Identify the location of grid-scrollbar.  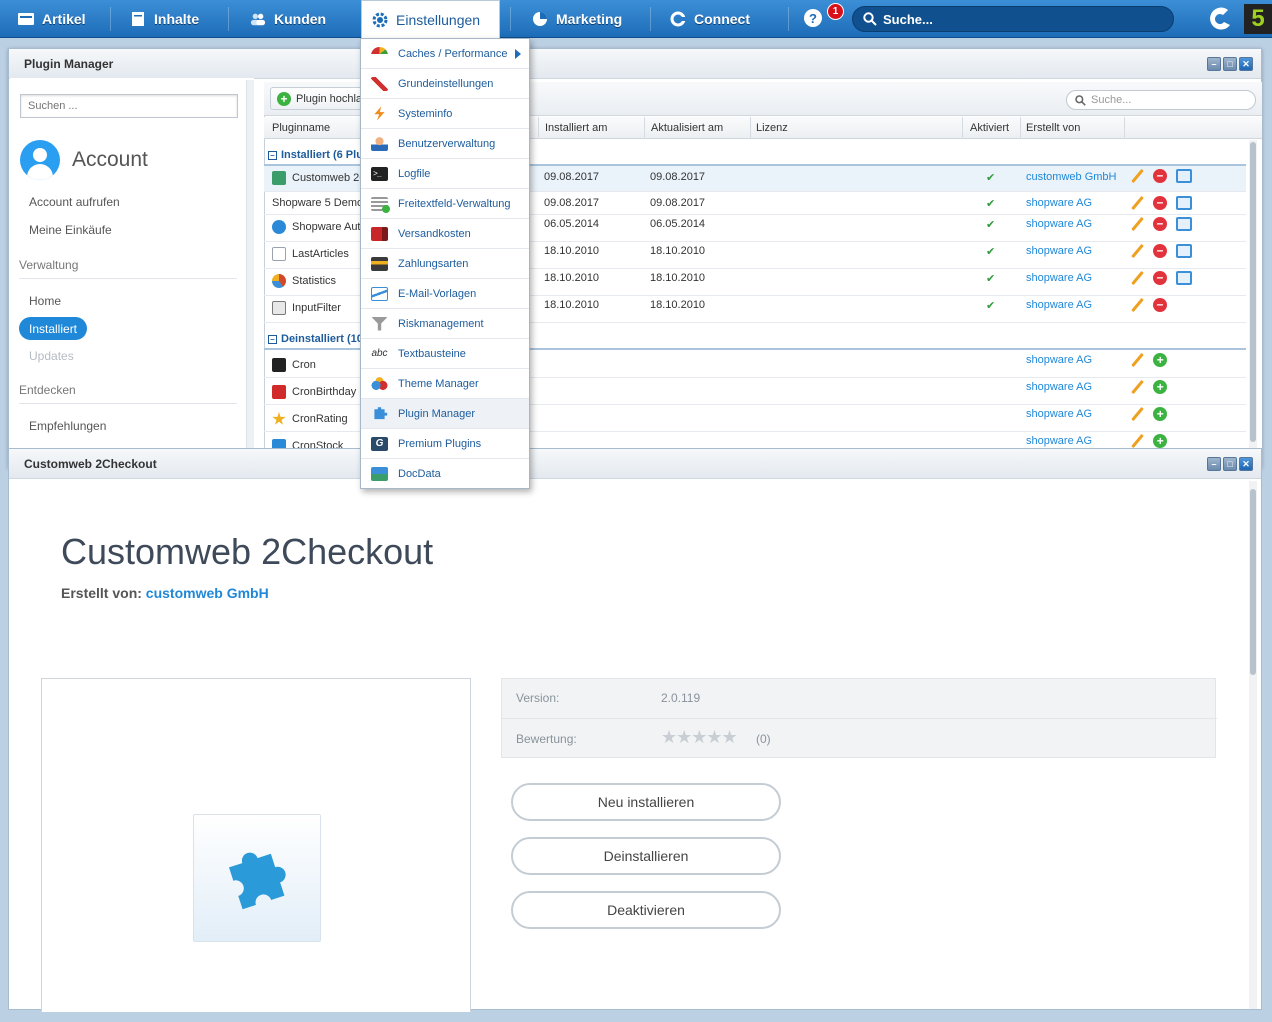
(1253, 294).